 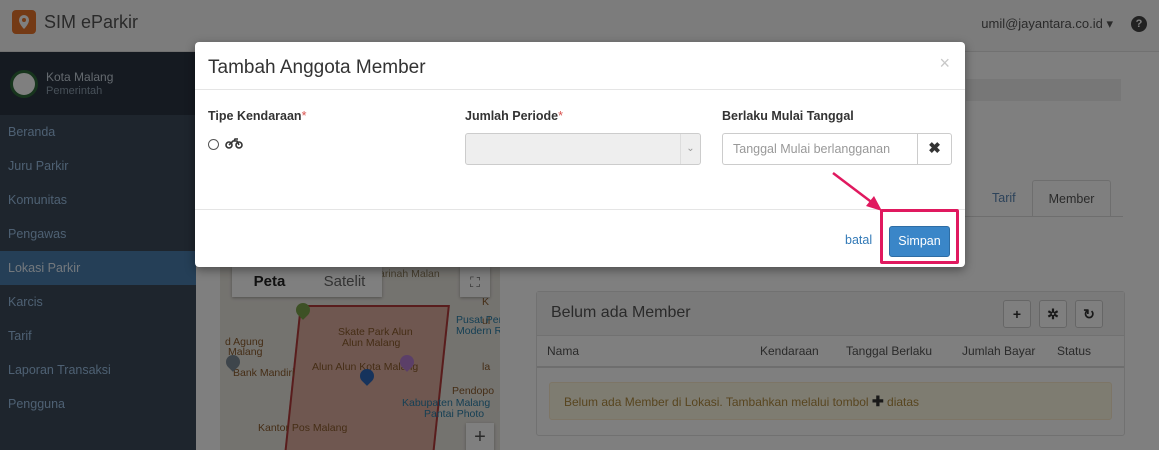 What do you see at coordinates (919, 236) in the screenshot?
I see `save-button-highlight` at bounding box center [919, 236].